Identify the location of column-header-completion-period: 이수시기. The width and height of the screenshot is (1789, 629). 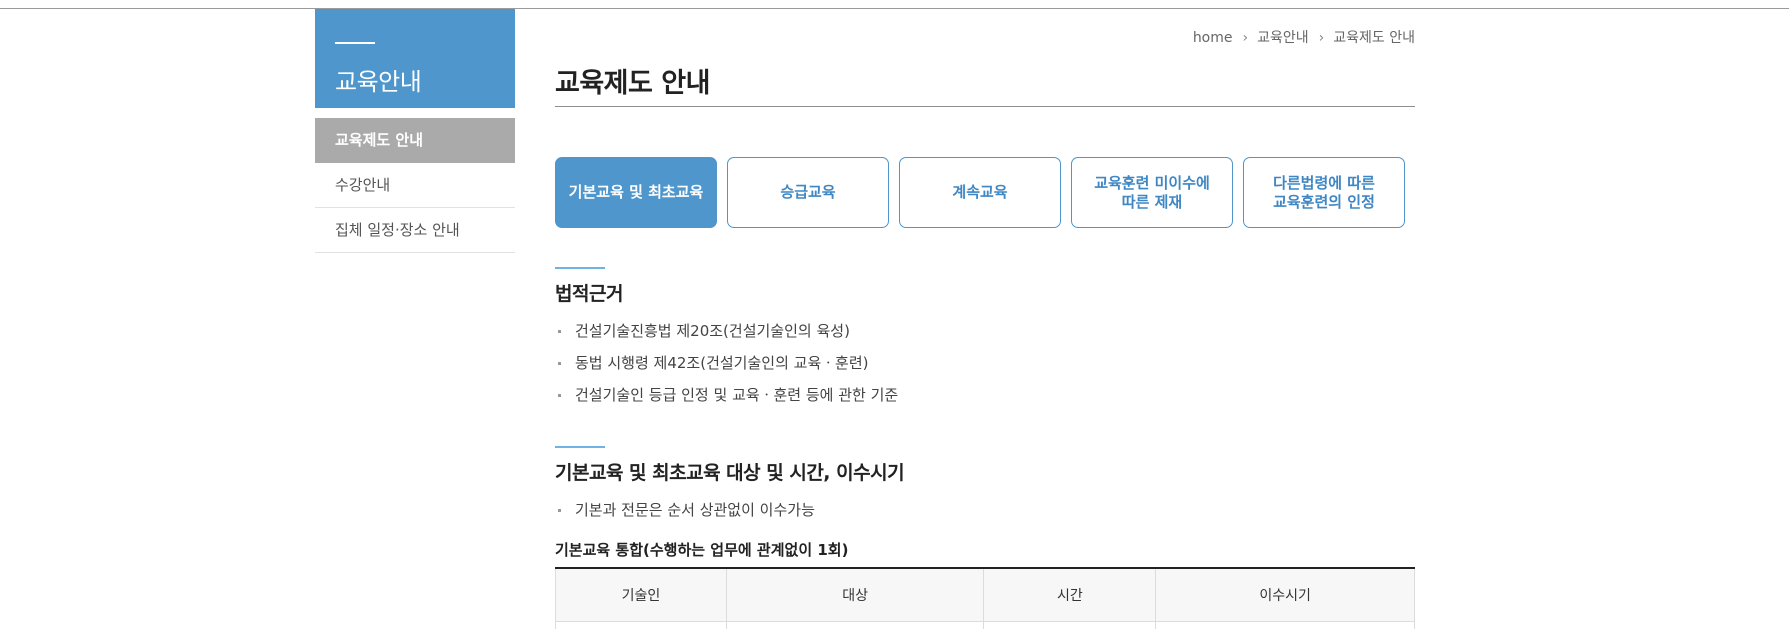
(1285, 594).